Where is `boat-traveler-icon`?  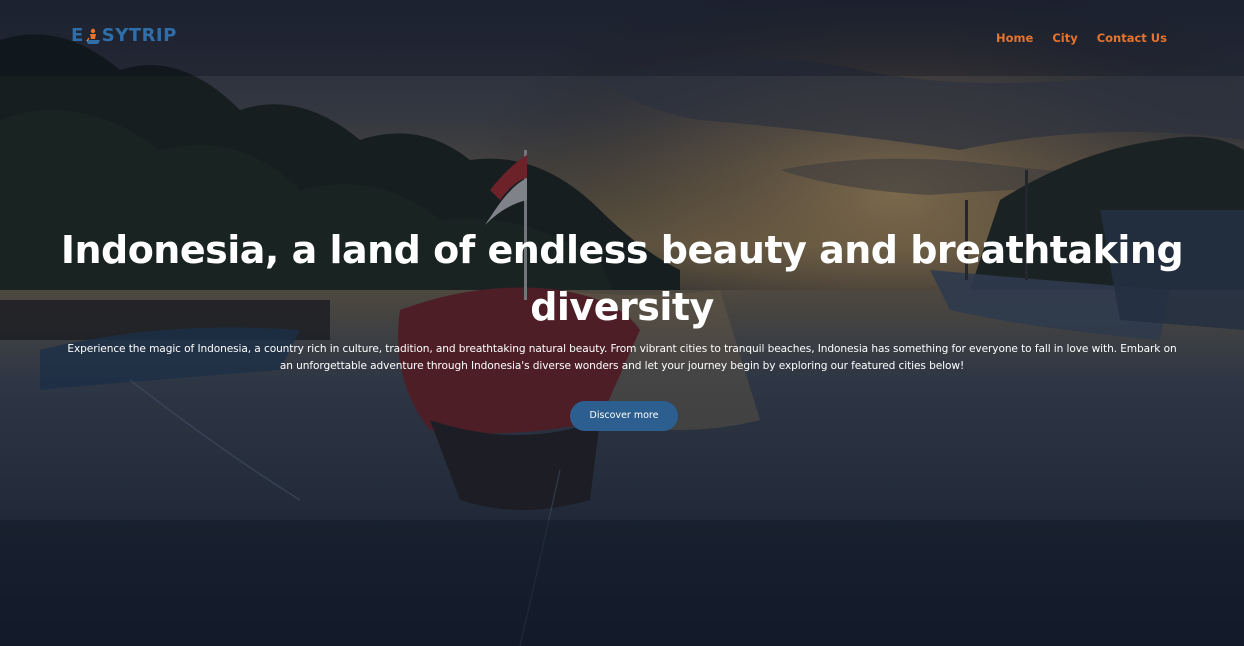
boat-traveler-icon is located at coordinates (92, 36).